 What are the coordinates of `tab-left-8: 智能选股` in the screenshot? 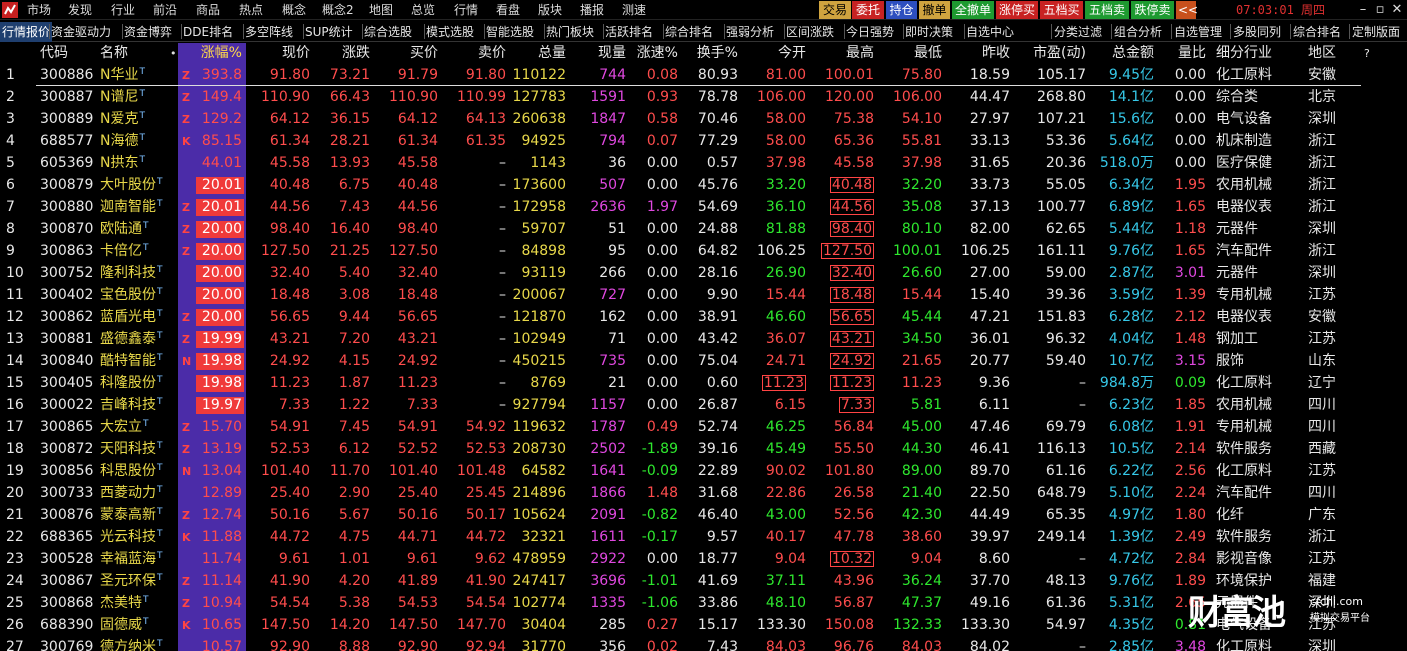 It's located at (510, 32).